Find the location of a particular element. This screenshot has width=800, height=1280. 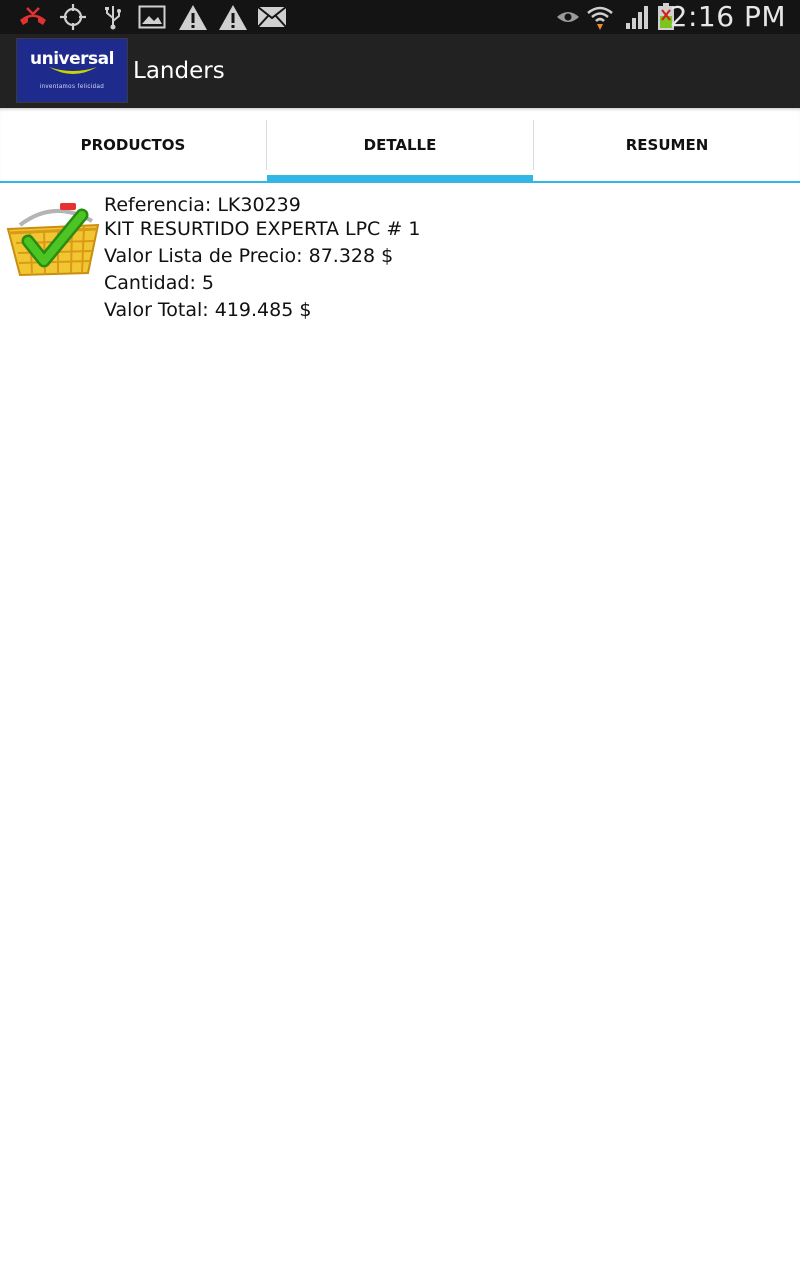

status-bar: 2:16 PM is located at coordinates (400, 17).